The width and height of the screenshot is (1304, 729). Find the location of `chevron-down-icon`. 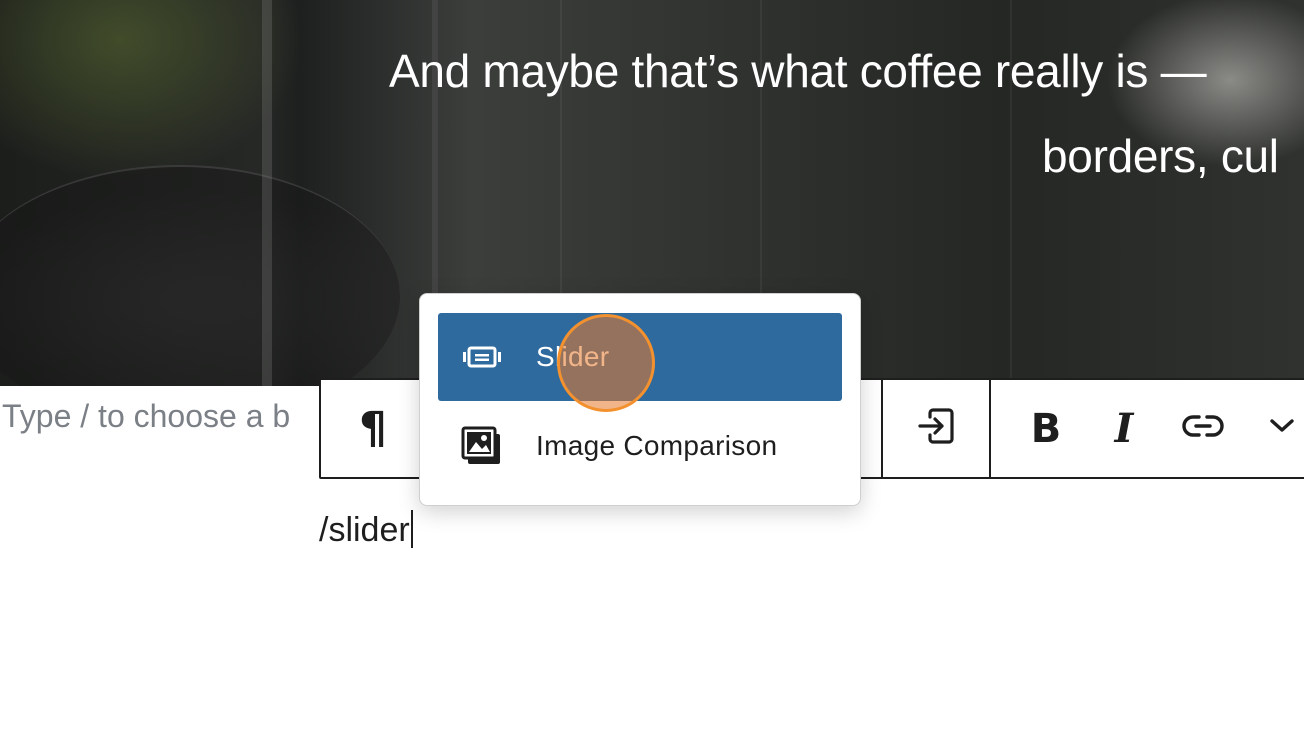

chevron-down-icon is located at coordinates (1282, 428).